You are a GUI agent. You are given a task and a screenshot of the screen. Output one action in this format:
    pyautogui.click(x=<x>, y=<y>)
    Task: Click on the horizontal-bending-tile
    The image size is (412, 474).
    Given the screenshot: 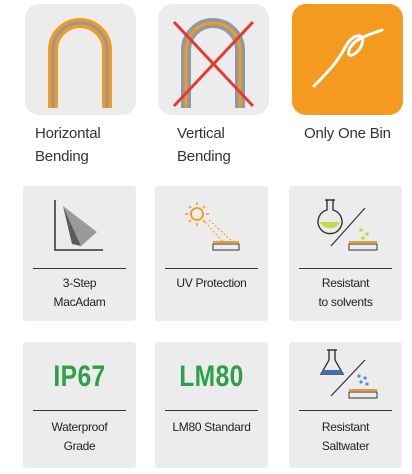 What is the action you would take?
    pyautogui.click(x=80, y=59)
    